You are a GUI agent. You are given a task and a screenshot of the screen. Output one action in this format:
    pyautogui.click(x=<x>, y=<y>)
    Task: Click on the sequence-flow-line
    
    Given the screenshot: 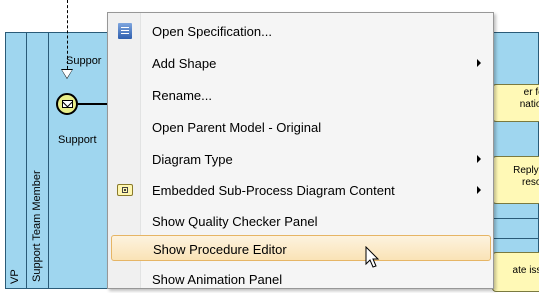 What is the action you would take?
    pyautogui.click(x=93, y=104)
    